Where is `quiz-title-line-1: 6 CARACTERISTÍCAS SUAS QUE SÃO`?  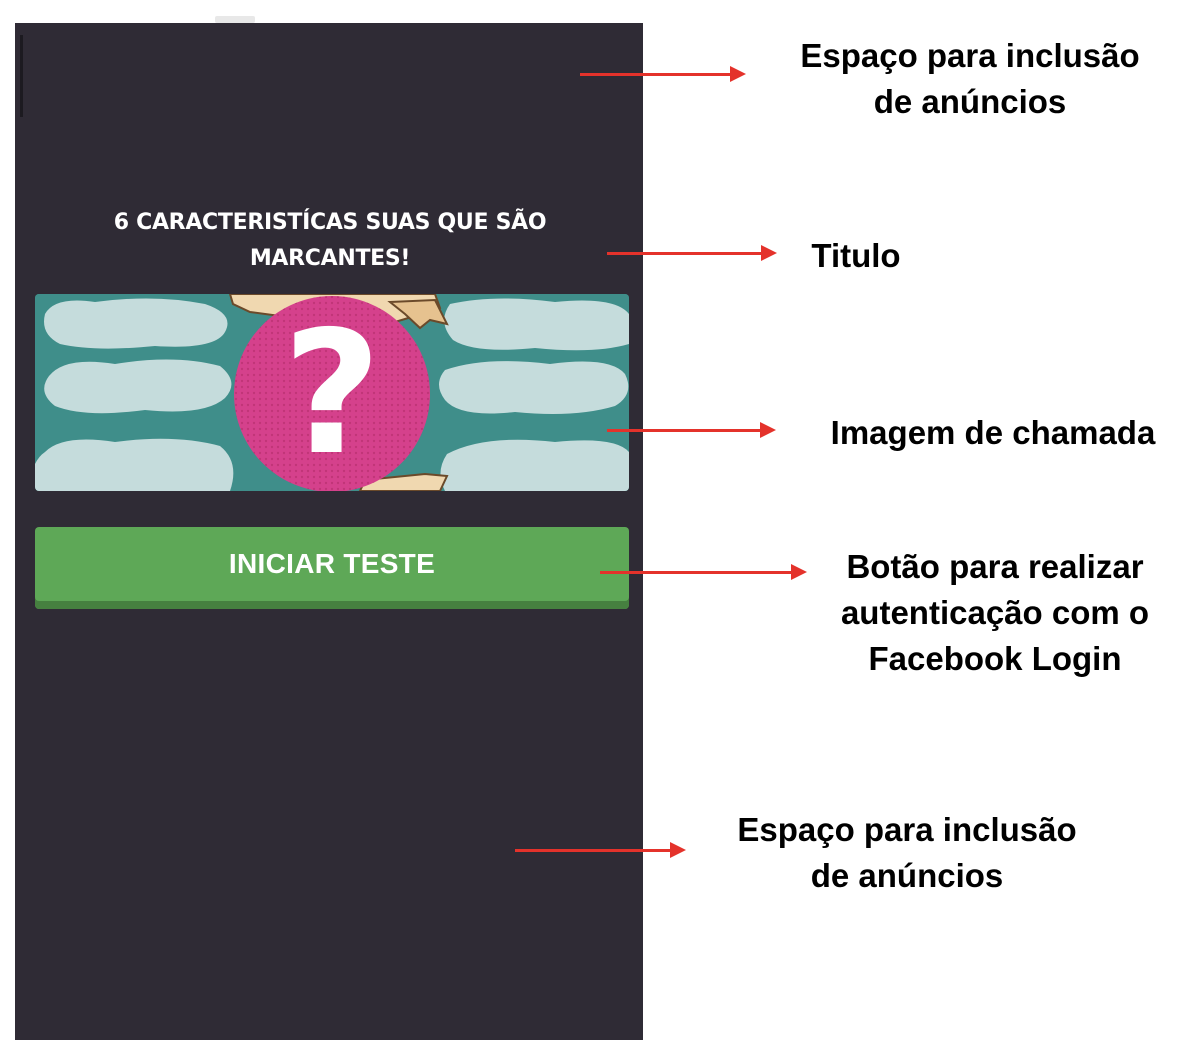
quiz-title-line-1: 6 CARACTERISTÍCAS SUAS QUE SÃO is located at coordinates (330, 222).